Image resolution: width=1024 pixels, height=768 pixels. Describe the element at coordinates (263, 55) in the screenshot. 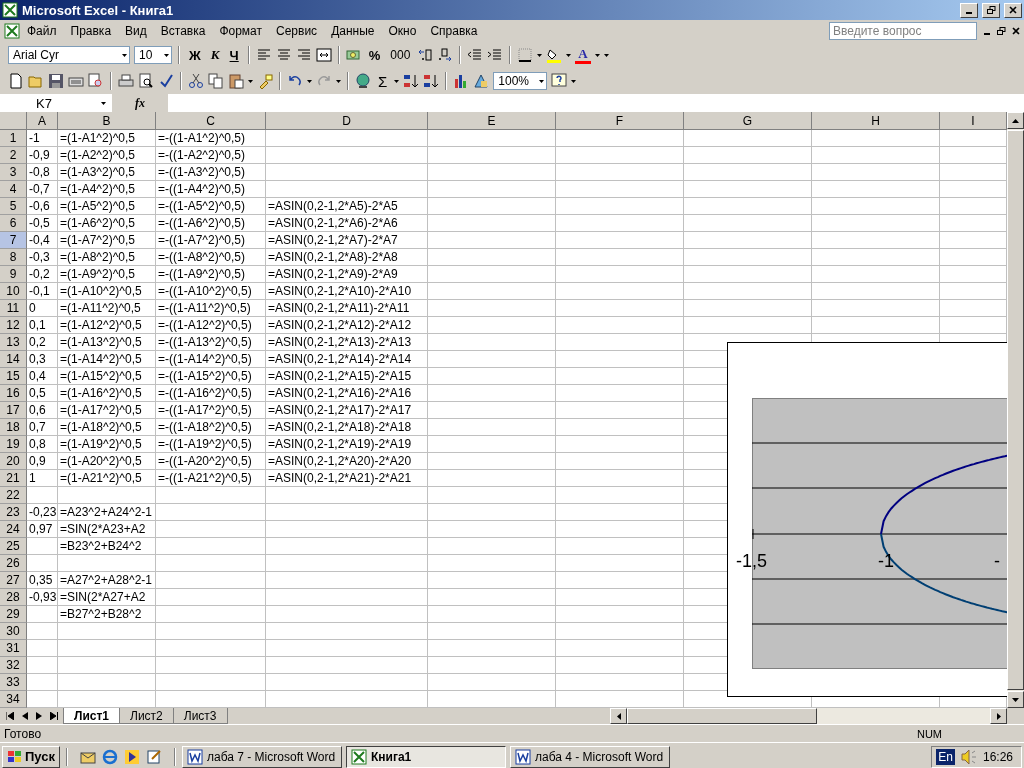

I see `align-left-icon` at that location.